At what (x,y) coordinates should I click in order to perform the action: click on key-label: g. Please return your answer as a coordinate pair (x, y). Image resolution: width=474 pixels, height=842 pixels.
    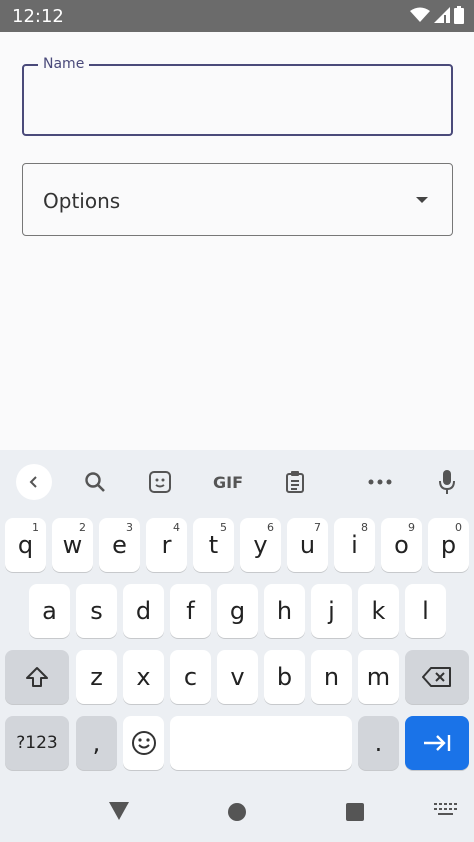
    Looking at the image, I should click on (237, 611).